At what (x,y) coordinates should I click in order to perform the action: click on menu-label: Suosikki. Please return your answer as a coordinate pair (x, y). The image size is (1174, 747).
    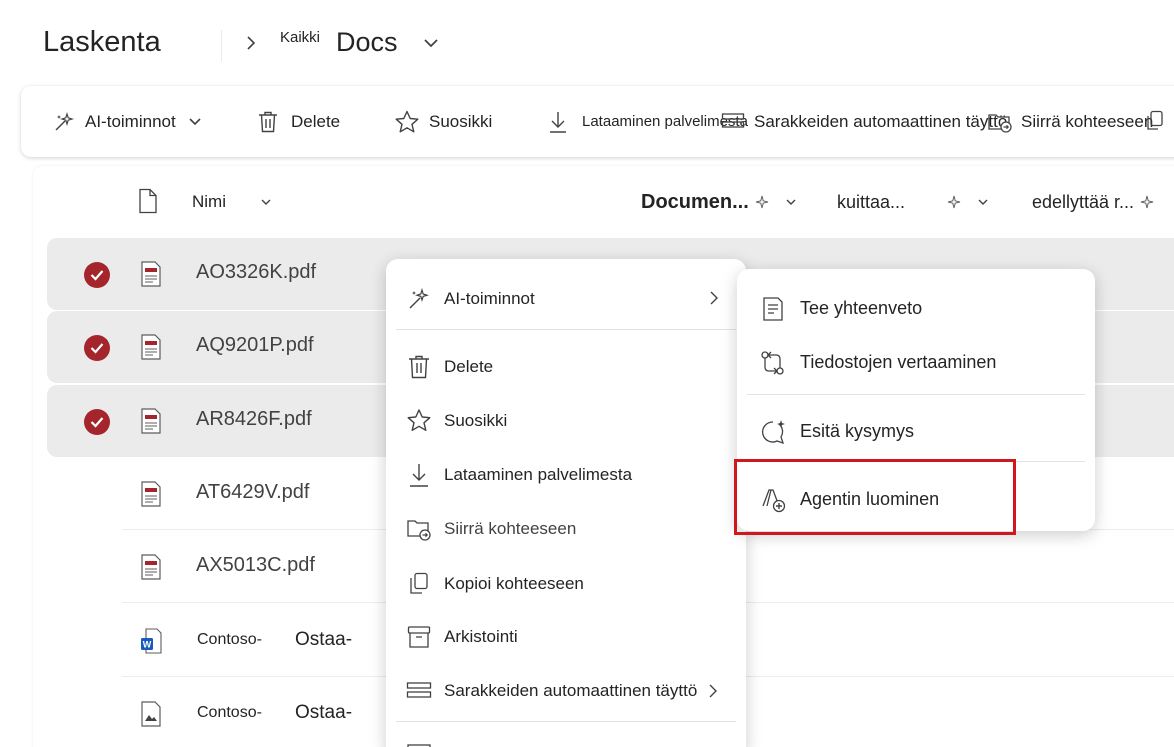
    Looking at the image, I should click on (476, 420).